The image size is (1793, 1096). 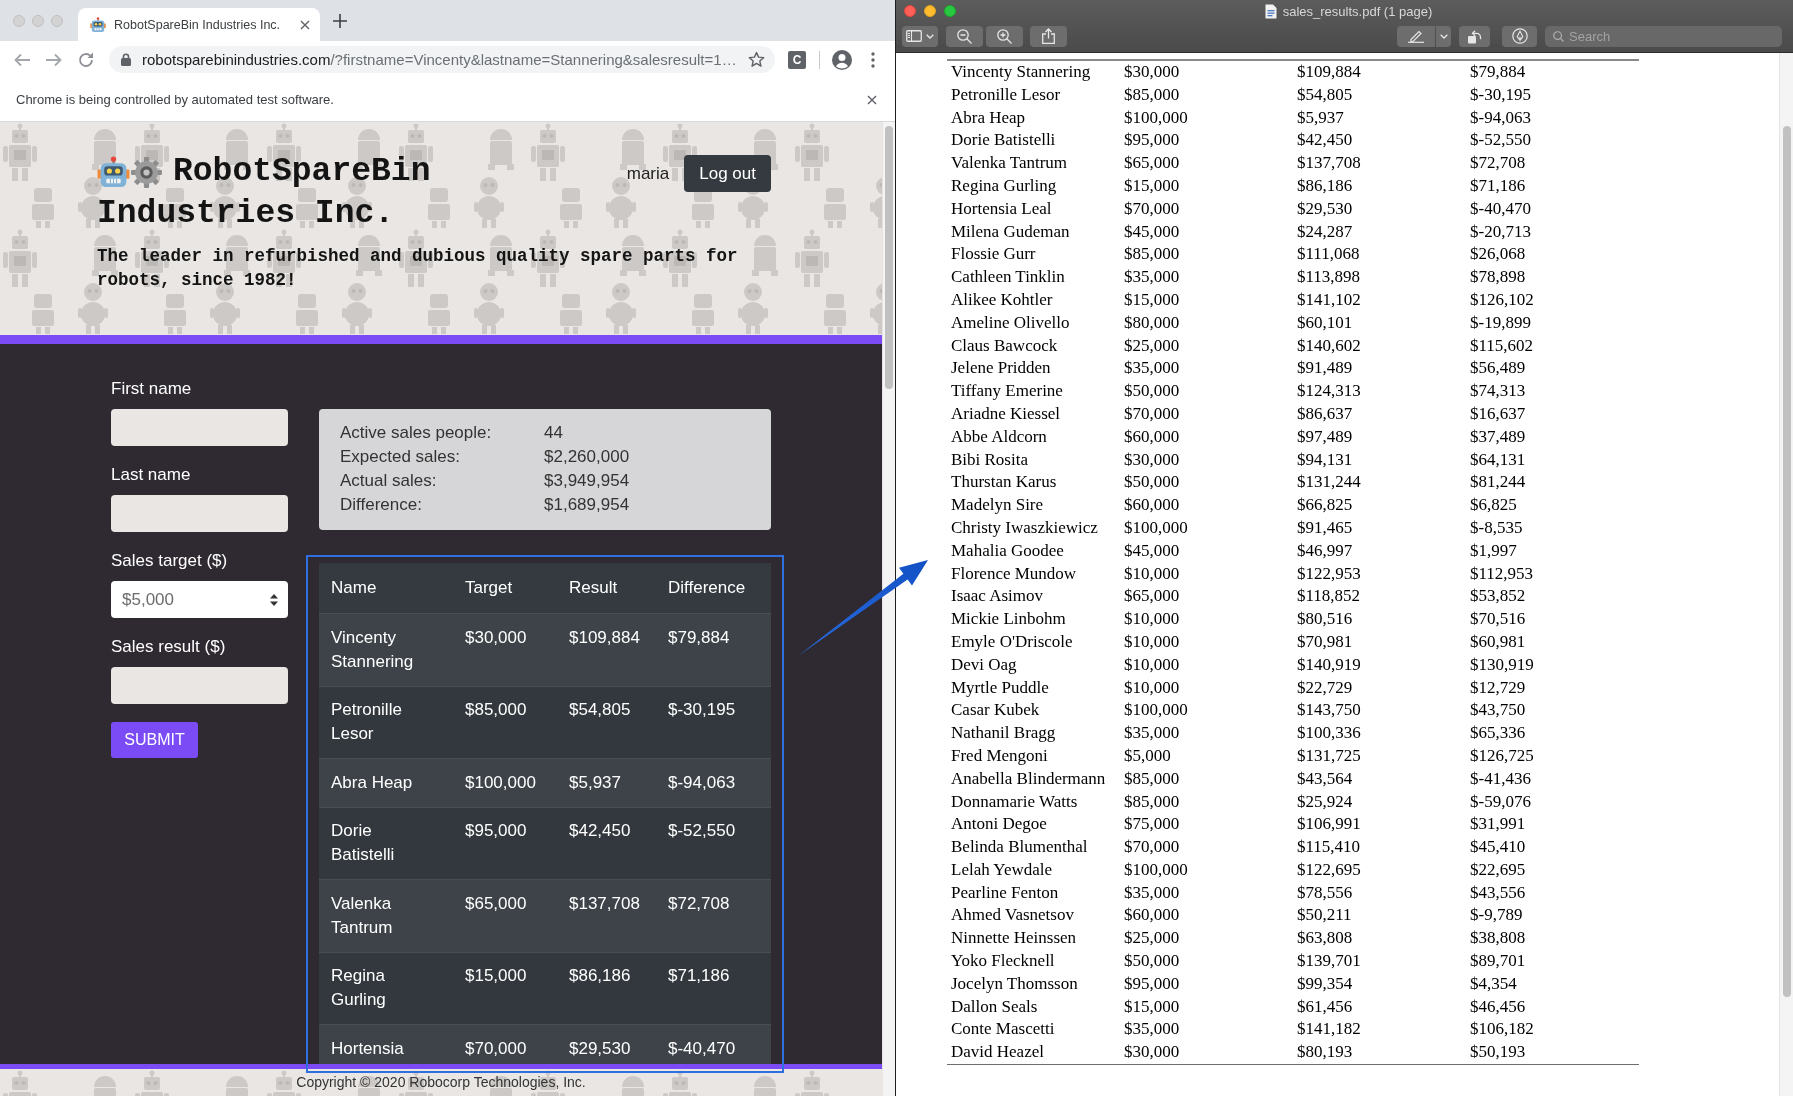 I want to click on table-cell-text: $113,898, so click(x=1329, y=277).